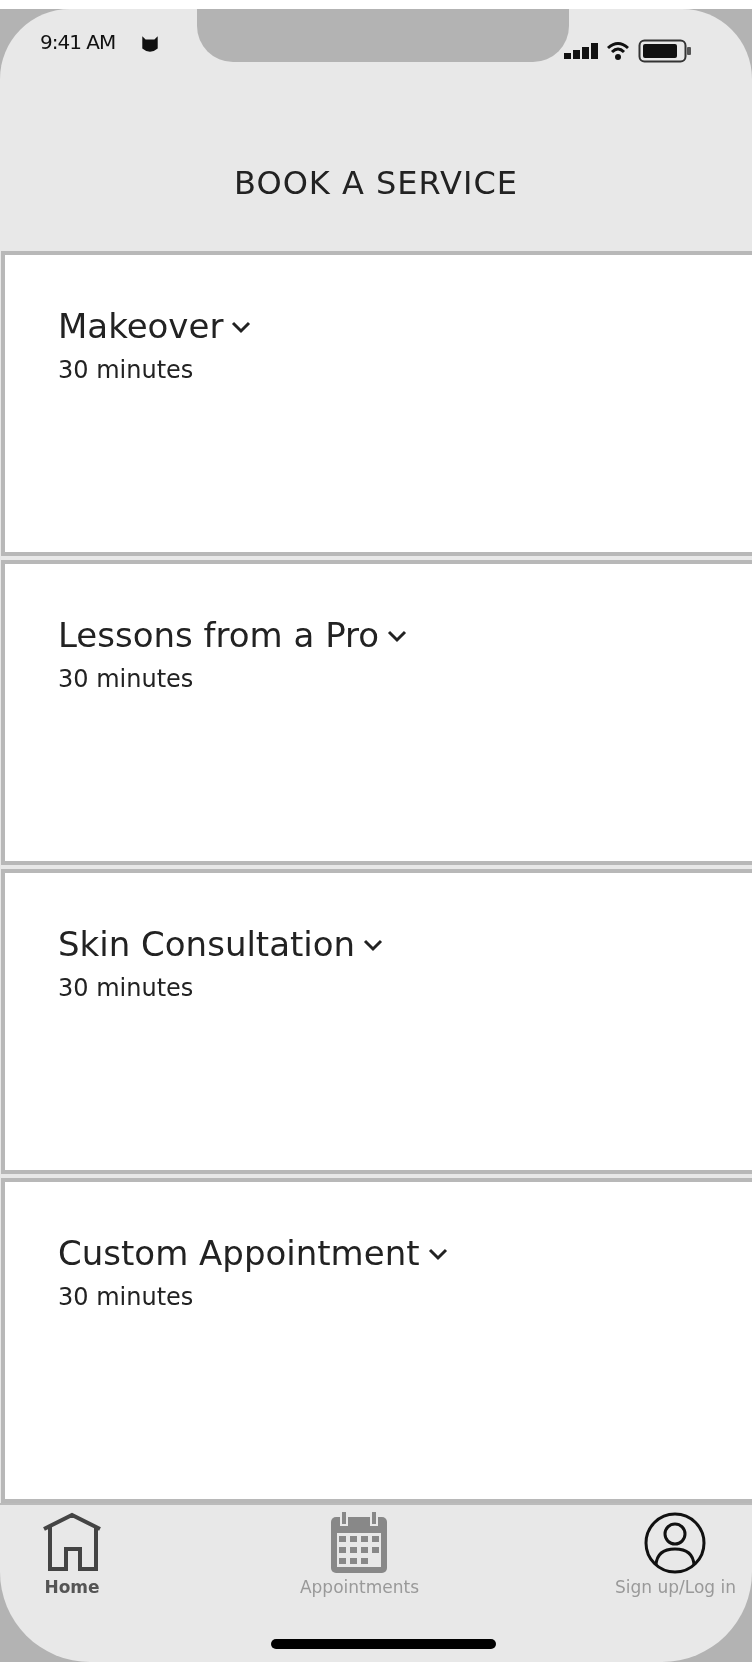  Describe the element at coordinates (141, 326) in the screenshot. I see `service-name: Makeover` at that location.